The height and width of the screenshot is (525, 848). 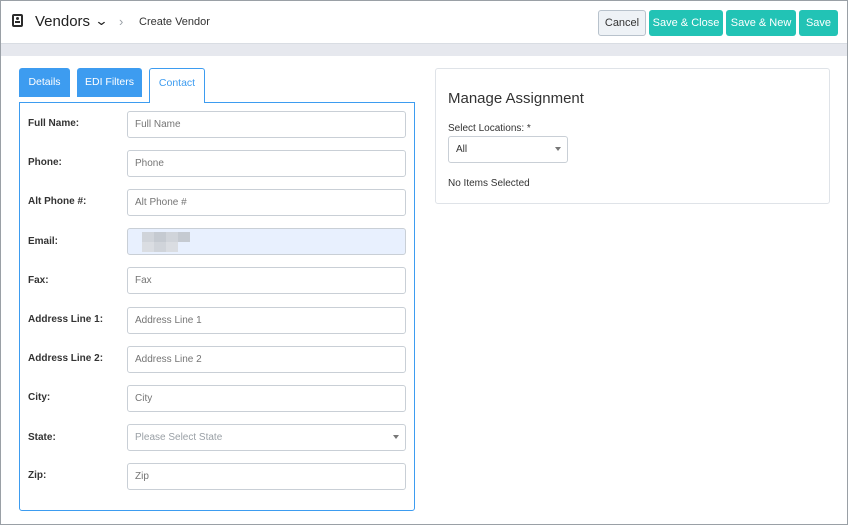 I want to click on address-line-1-input, so click(x=266, y=320).